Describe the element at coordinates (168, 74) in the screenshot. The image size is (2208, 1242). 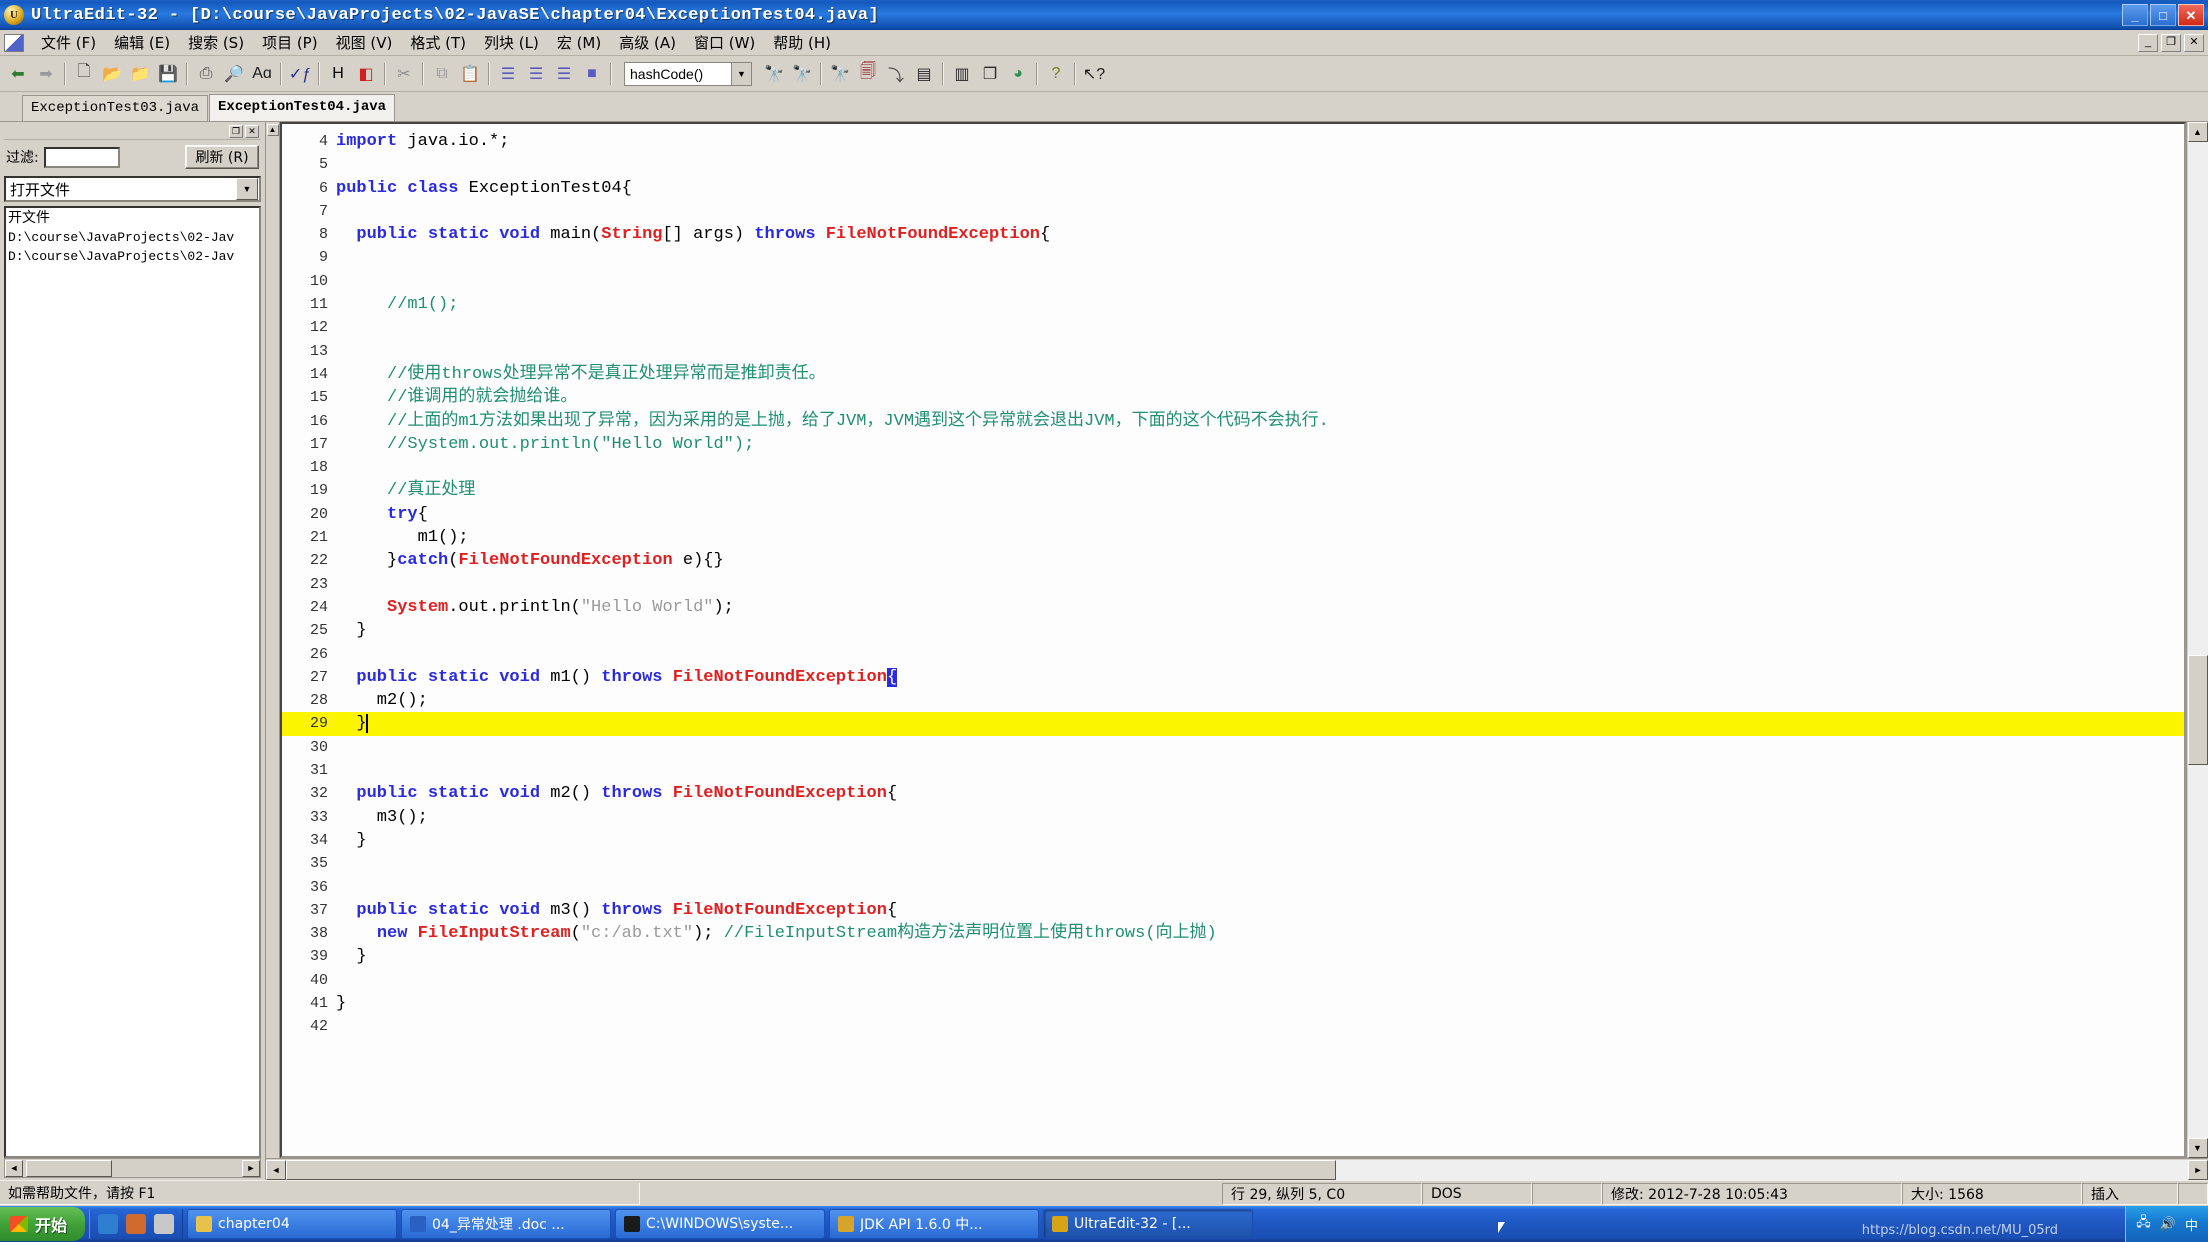
I see `save-icon: 💾` at that location.